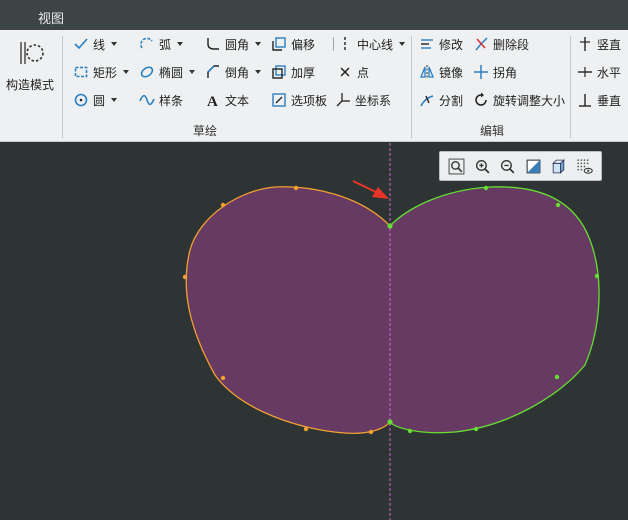  Describe the element at coordinates (167, 72) in the screenshot. I see `ellipse-button: 椭圆` at that location.